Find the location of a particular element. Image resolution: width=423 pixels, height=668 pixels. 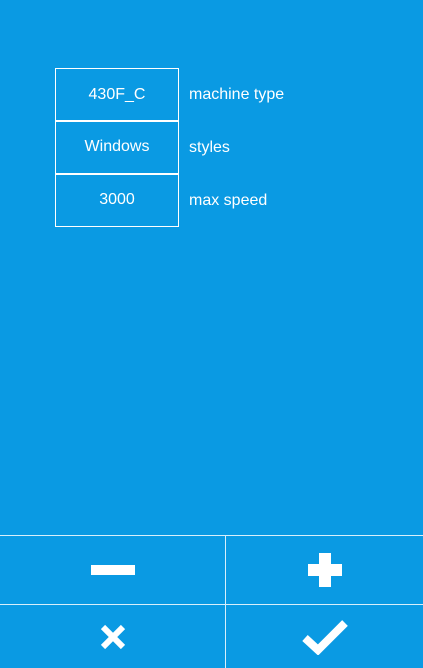

param-row-styles: Windows styles is located at coordinates (169, 147).